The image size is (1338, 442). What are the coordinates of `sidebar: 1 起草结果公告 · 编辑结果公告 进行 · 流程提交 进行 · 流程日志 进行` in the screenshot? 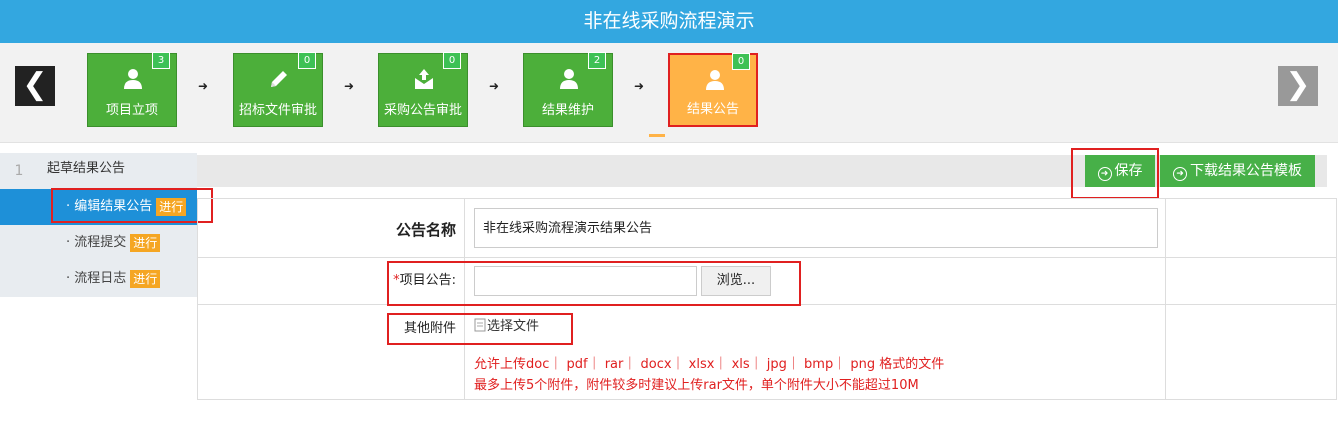 It's located at (98, 225).